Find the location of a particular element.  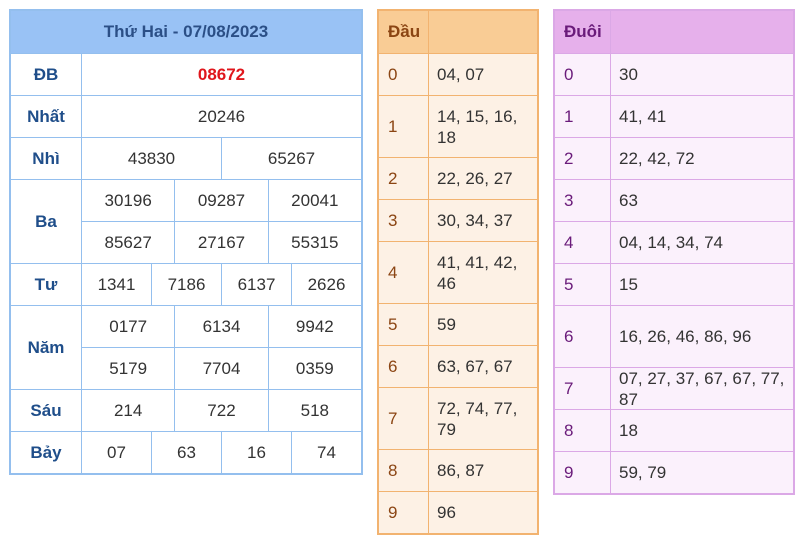

head-table-values: 41, 41, 42, 46 is located at coordinates (477, 272).